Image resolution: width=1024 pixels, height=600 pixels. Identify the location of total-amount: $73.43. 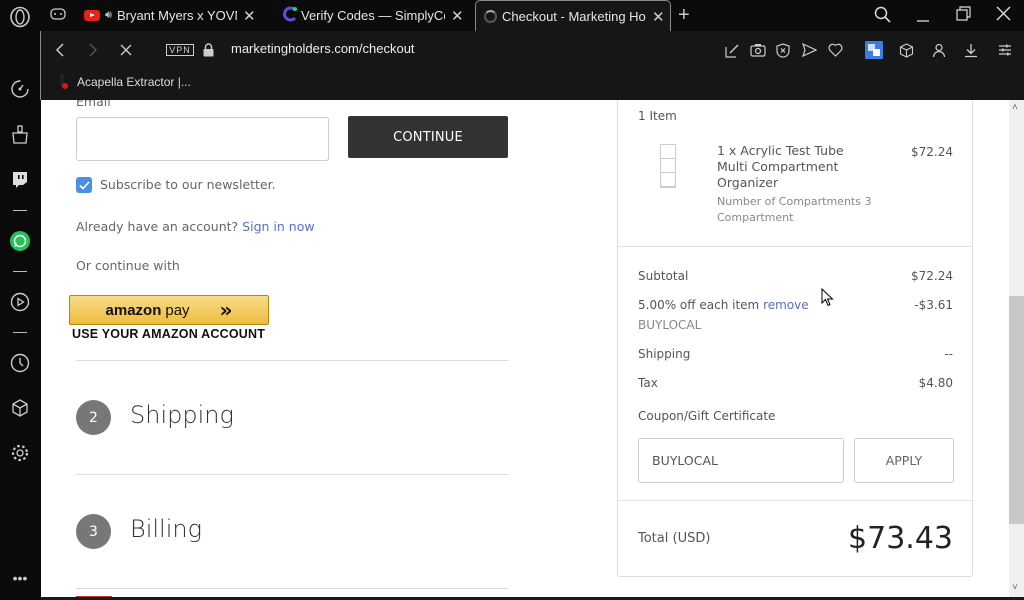
(900, 538).